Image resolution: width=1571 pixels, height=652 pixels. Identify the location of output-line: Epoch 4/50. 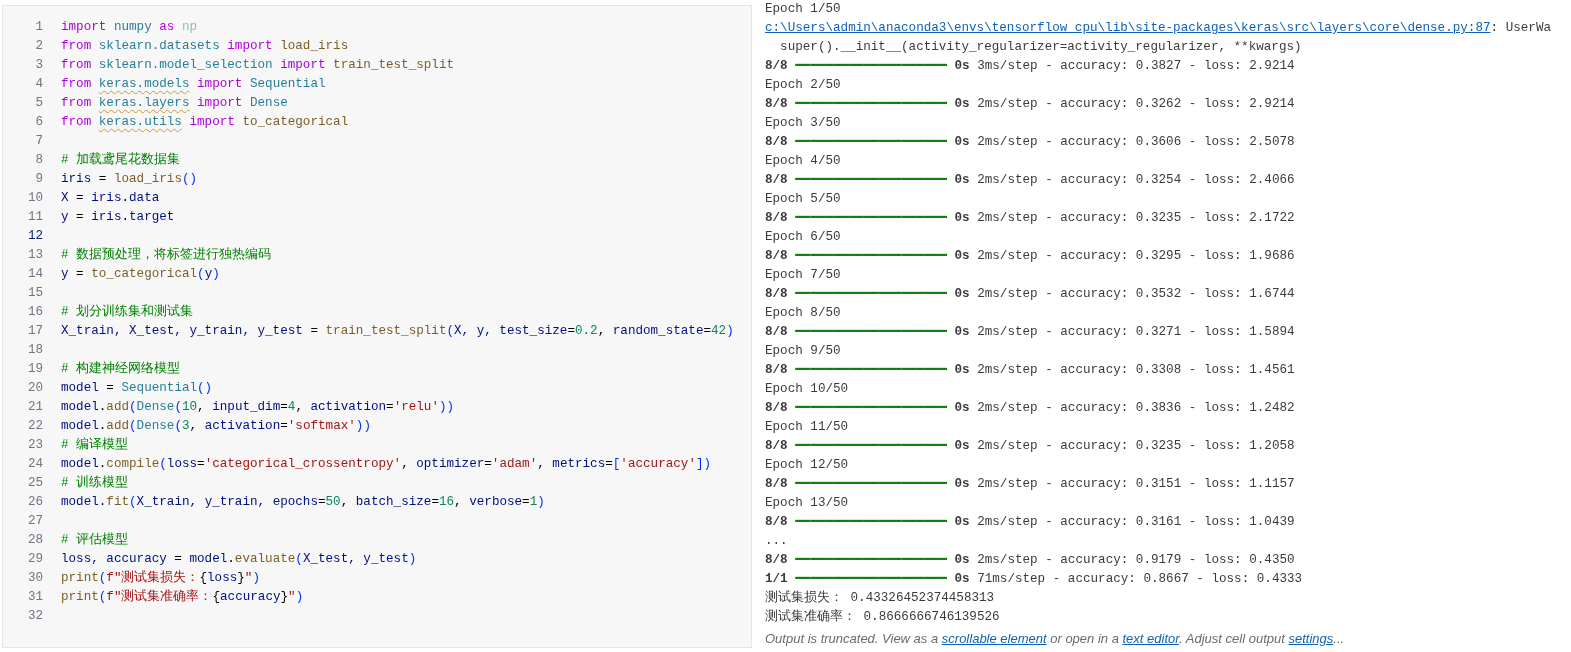
(803, 161).